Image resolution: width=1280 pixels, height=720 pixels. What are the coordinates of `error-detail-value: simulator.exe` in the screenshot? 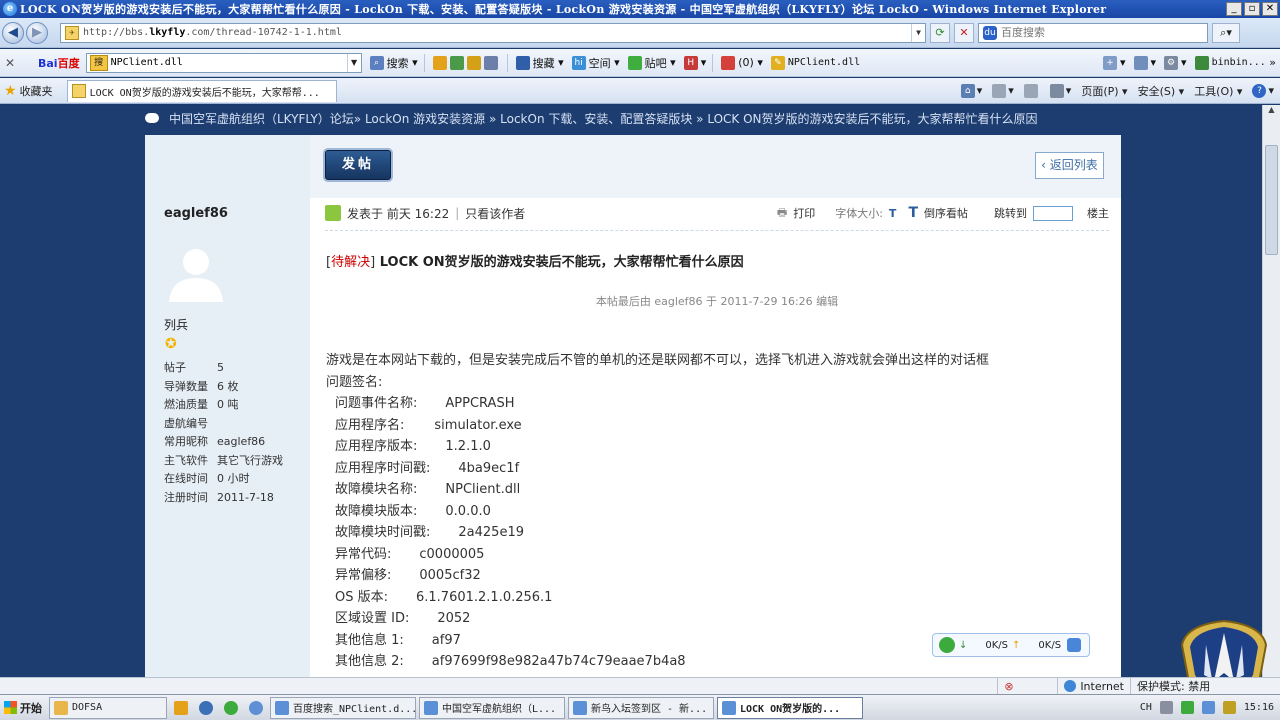 It's located at (478, 425).